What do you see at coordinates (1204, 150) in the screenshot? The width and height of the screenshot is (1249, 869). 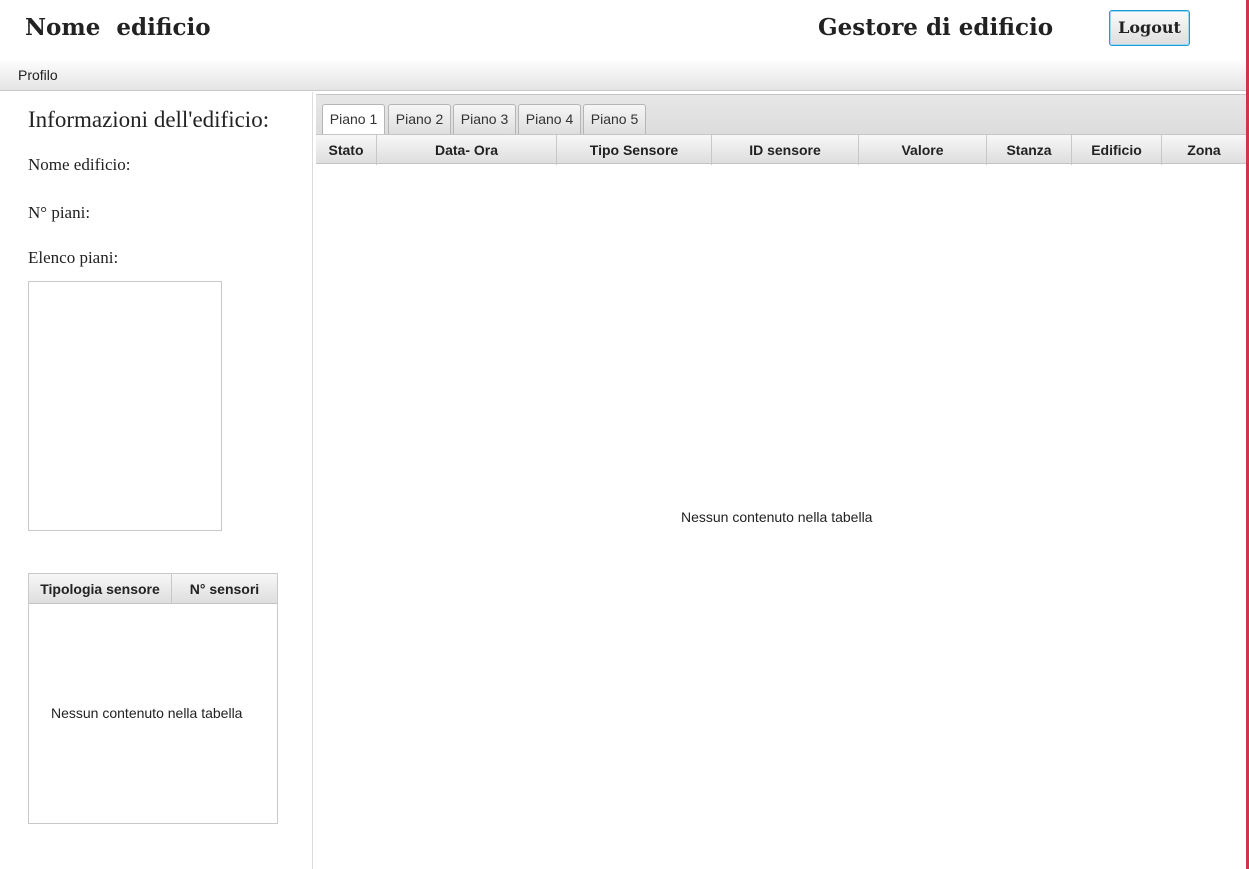 I see `column-header-zone: Zona` at bounding box center [1204, 150].